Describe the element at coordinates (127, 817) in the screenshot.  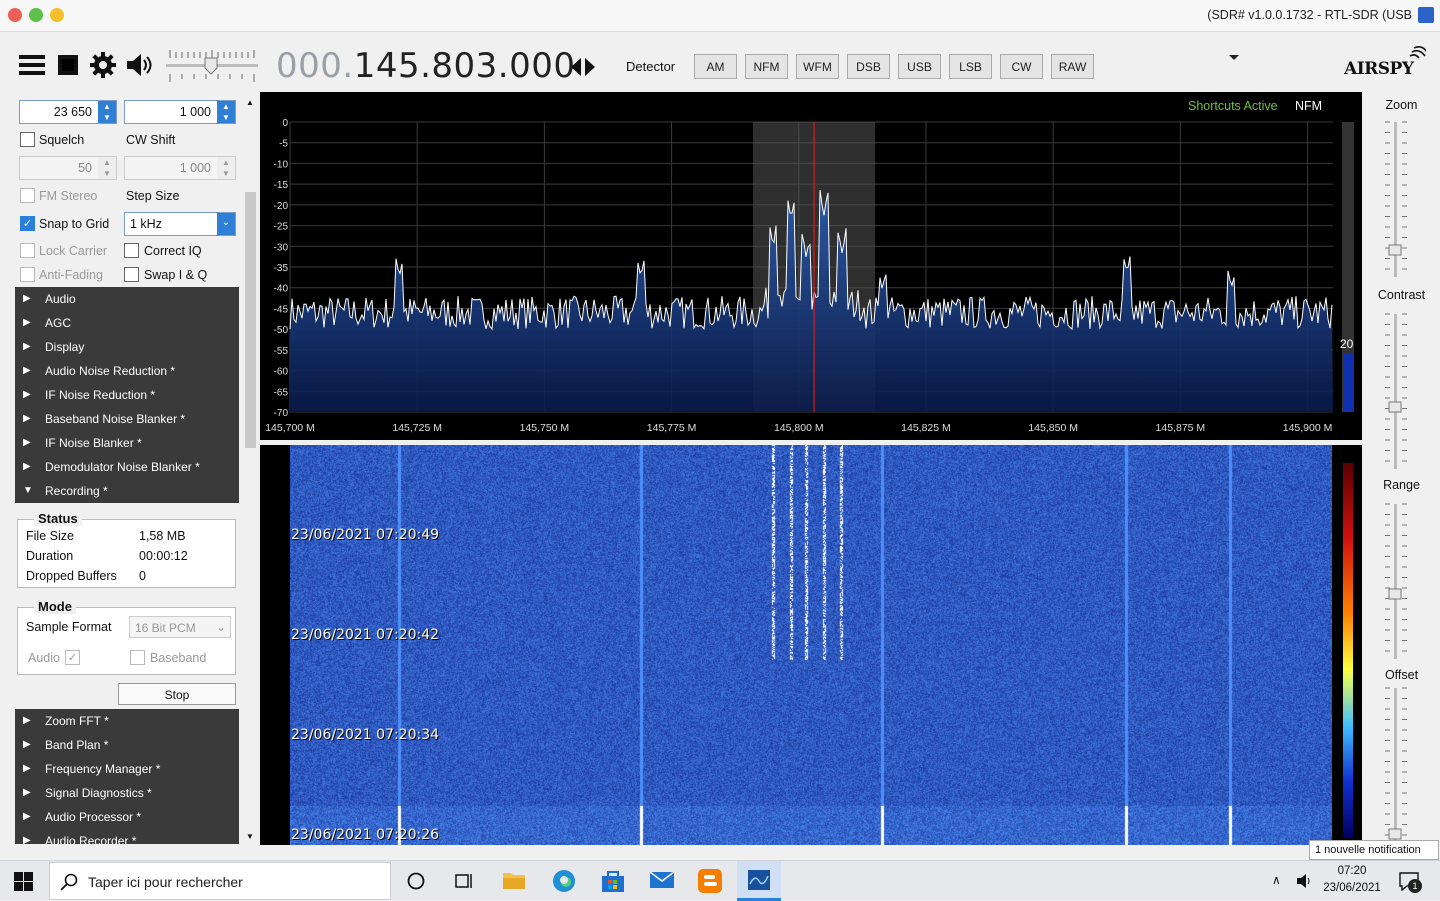
I see `panel-audio-processor: ▶ Audio Processor *` at that location.